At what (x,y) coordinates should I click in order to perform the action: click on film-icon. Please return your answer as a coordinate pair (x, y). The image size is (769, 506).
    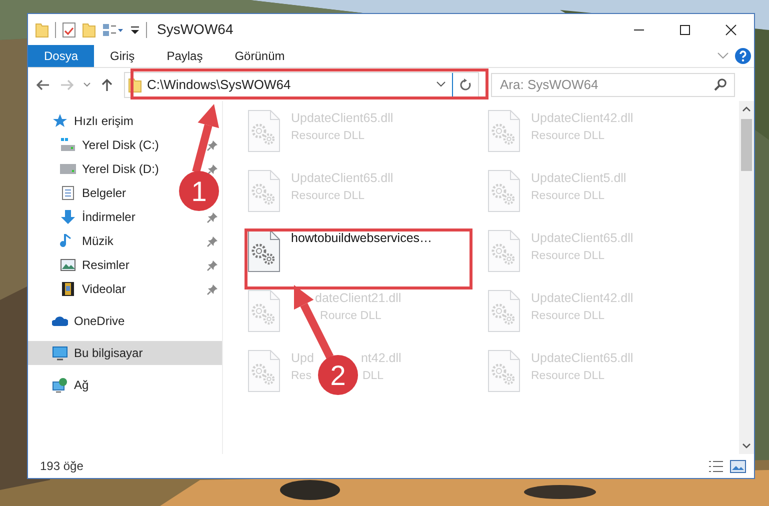
    Looking at the image, I should click on (68, 289).